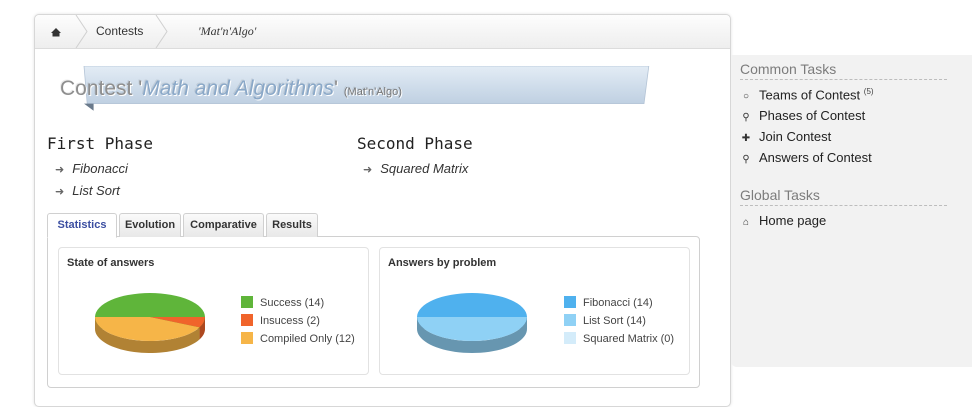 The height and width of the screenshot is (407, 972). I want to click on pie-chart-state, so click(150, 323).